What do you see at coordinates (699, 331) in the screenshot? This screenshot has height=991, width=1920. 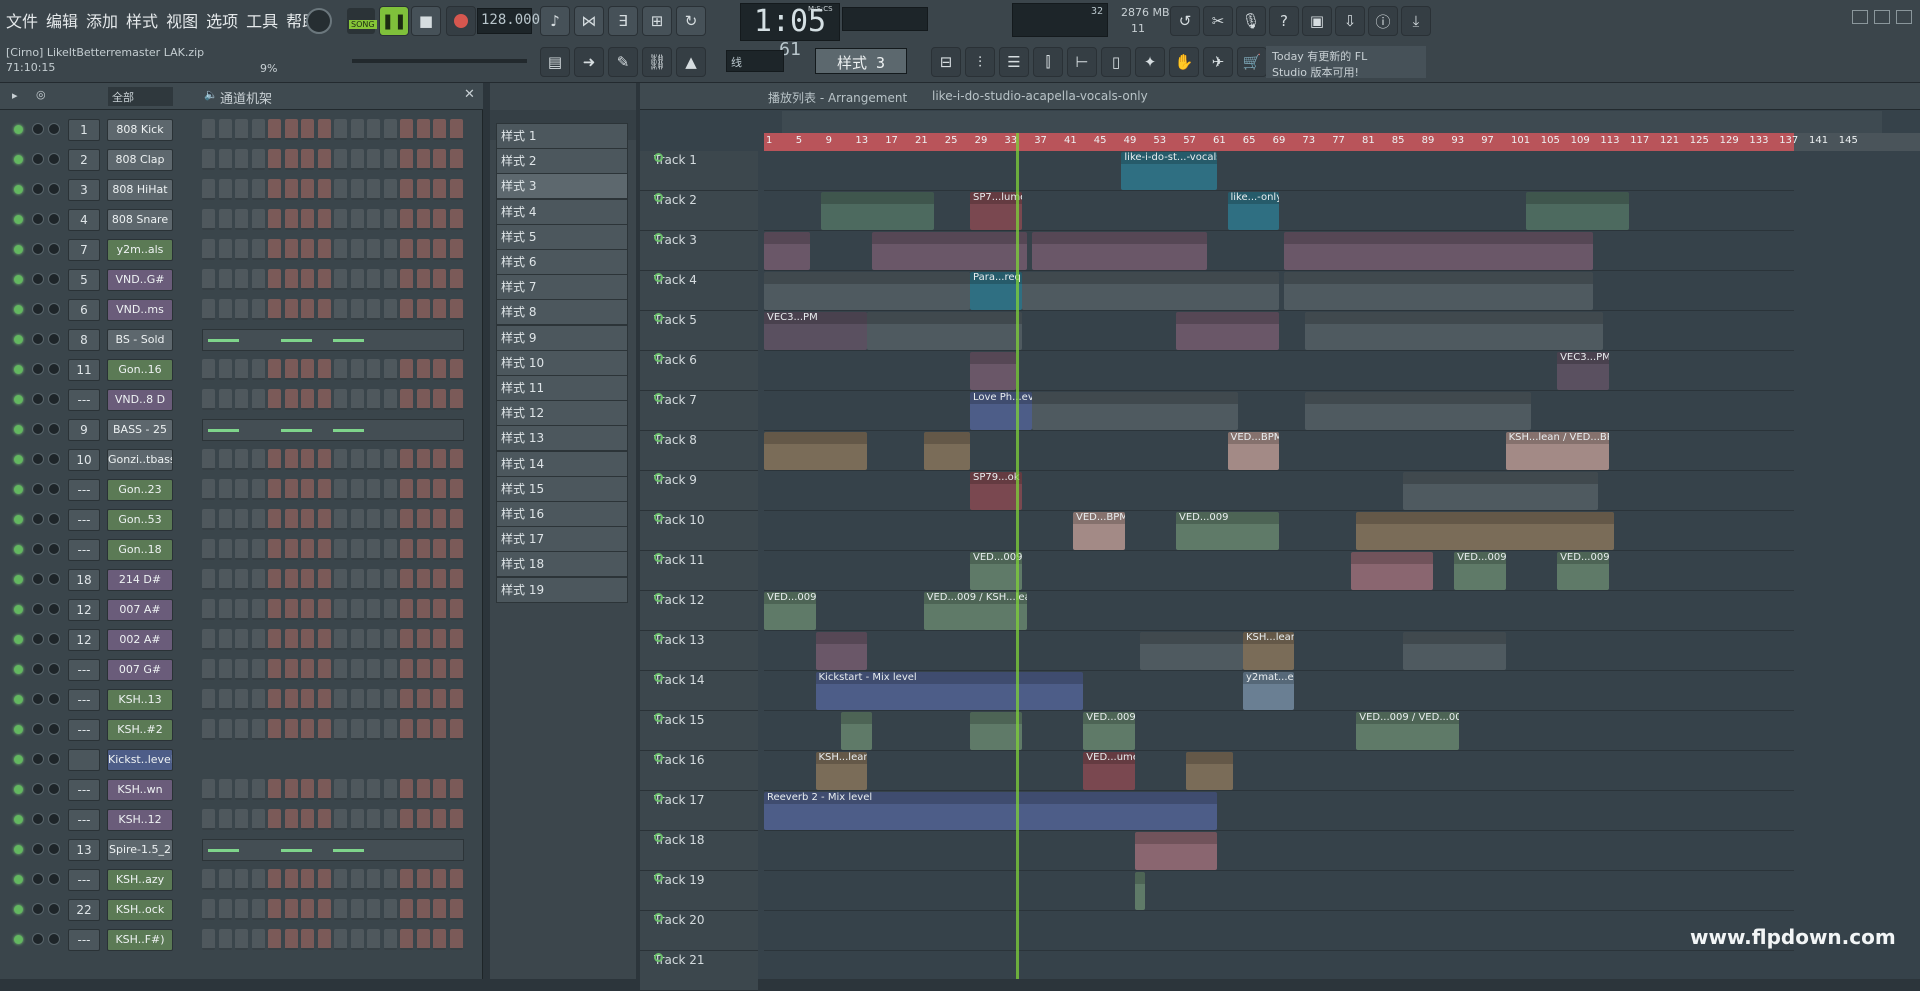 I see `track-header: Track 5` at bounding box center [699, 331].